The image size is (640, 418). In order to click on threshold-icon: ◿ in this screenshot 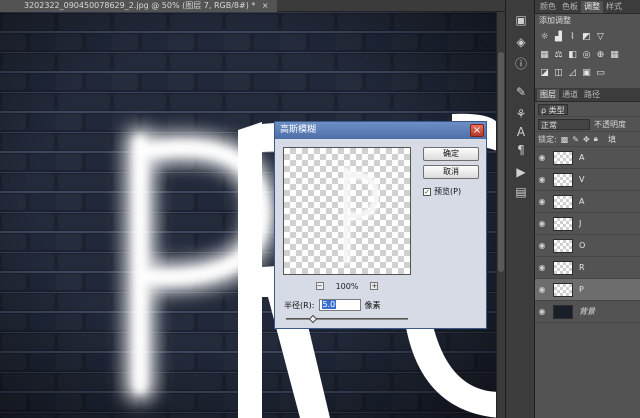, I will do `click(572, 73)`.